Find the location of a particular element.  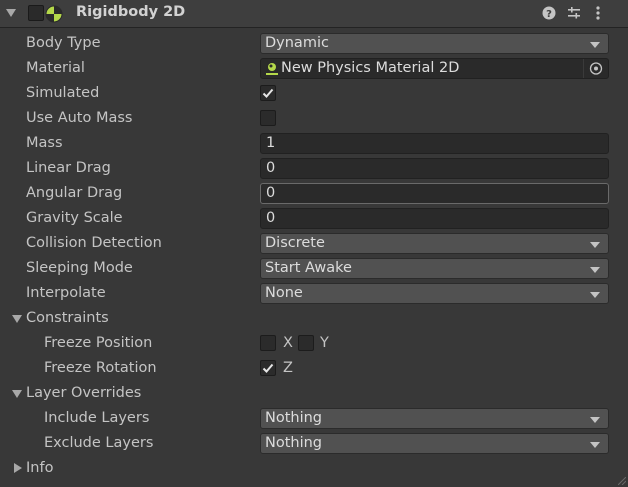

presets-icon is located at coordinates (574, 13).